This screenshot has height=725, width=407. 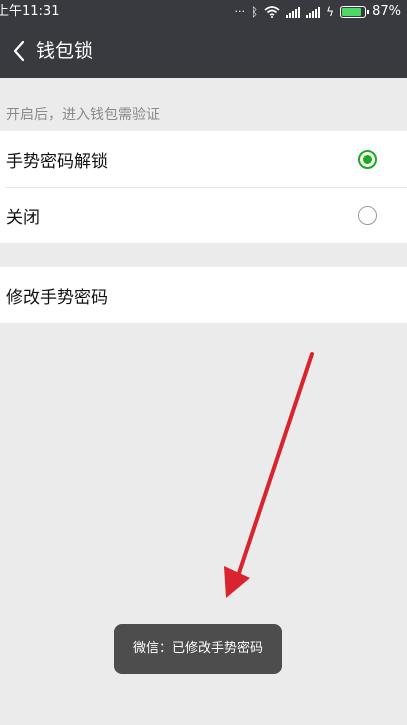 I want to click on modify-gesture-button: 修改手势密码, so click(x=203, y=295).